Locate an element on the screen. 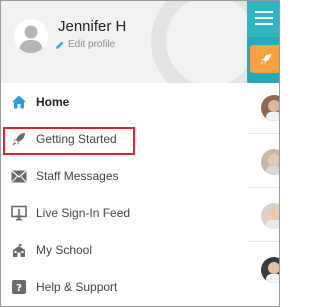  menu-item-label: My School is located at coordinates (64, 250).